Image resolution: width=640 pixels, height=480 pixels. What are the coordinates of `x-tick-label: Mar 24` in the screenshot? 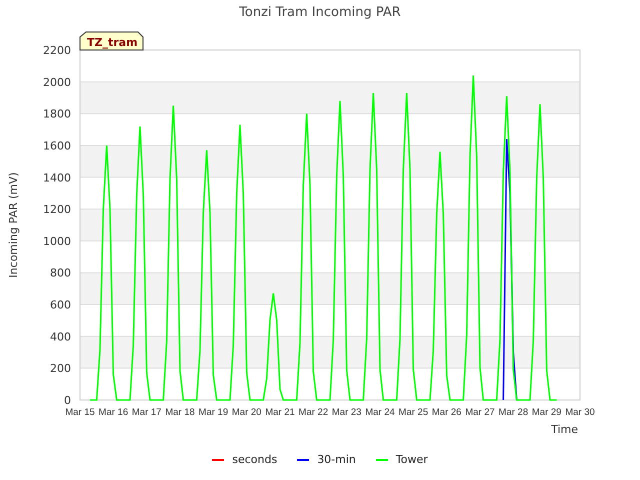 It's located at (380, 412).